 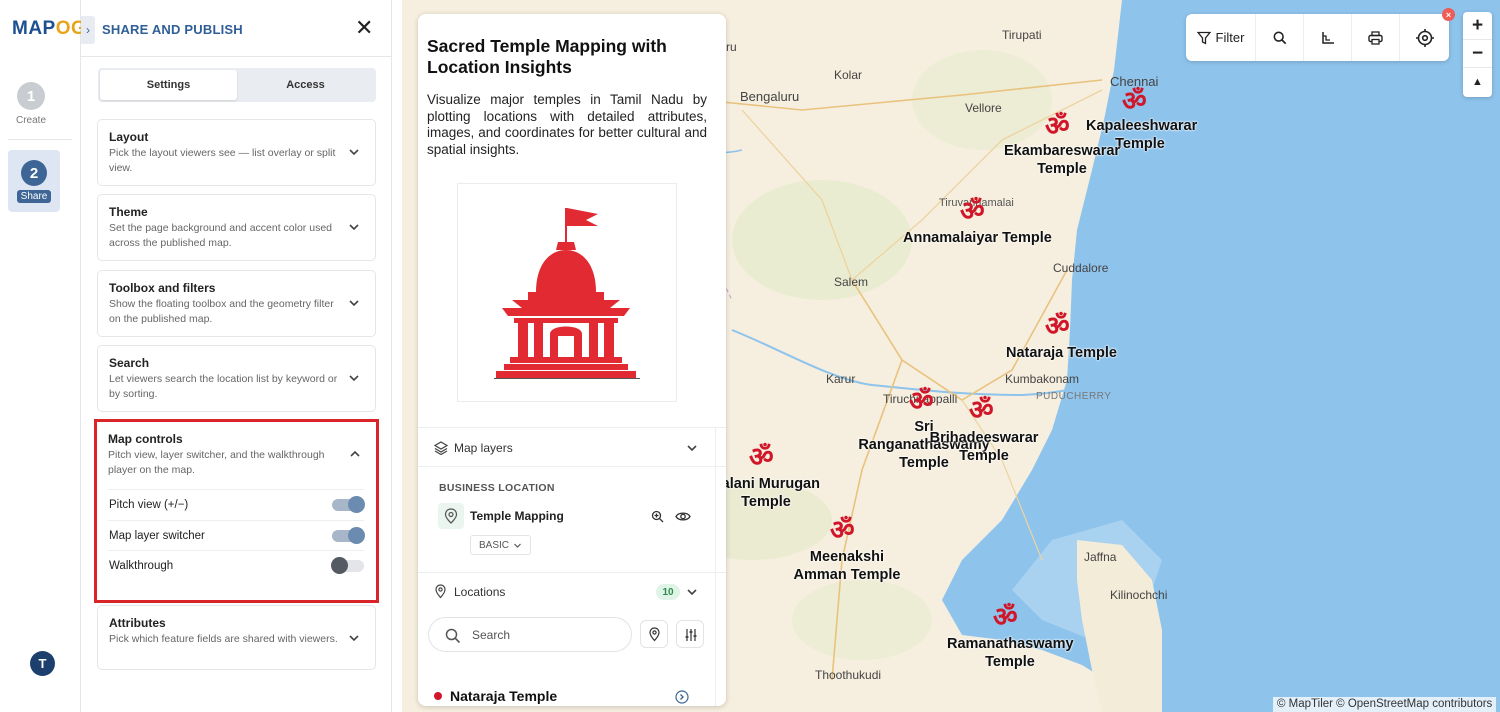 I want to click on place-label: Thoothukudi, so click(x=848, y=675).